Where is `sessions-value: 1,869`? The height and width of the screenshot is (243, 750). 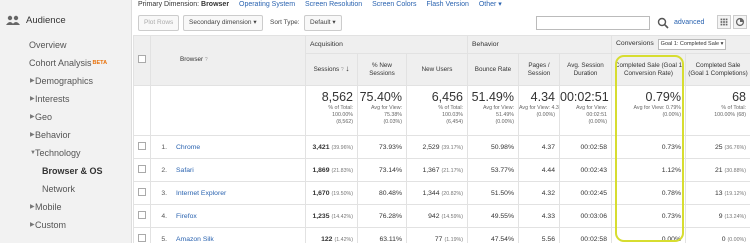 sessions-value: 1,869 is located at coordinates (321, 170).